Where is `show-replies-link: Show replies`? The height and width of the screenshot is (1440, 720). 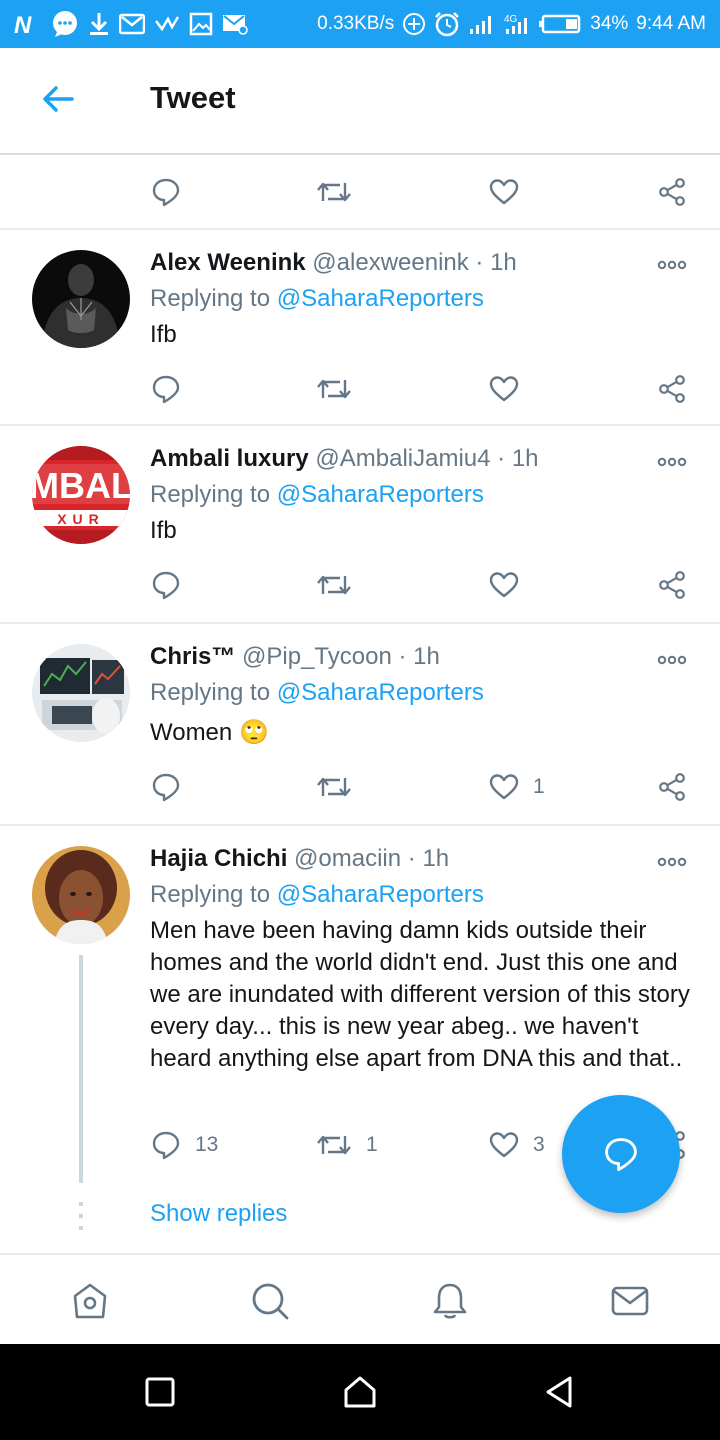 show-replies-link: Show replies is located at coordinates (218, 1214).